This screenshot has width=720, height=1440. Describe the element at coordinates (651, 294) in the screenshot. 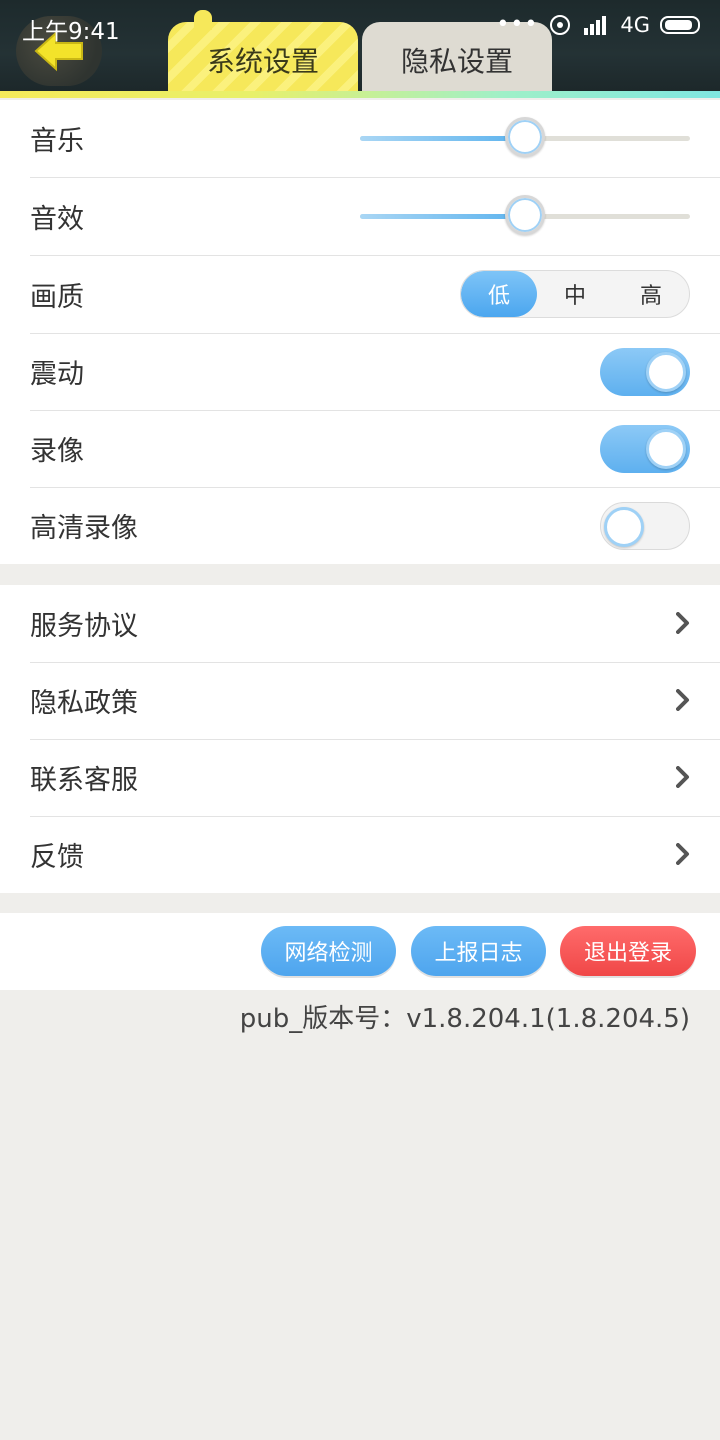

I see `quality-option-high: 高` at that location.